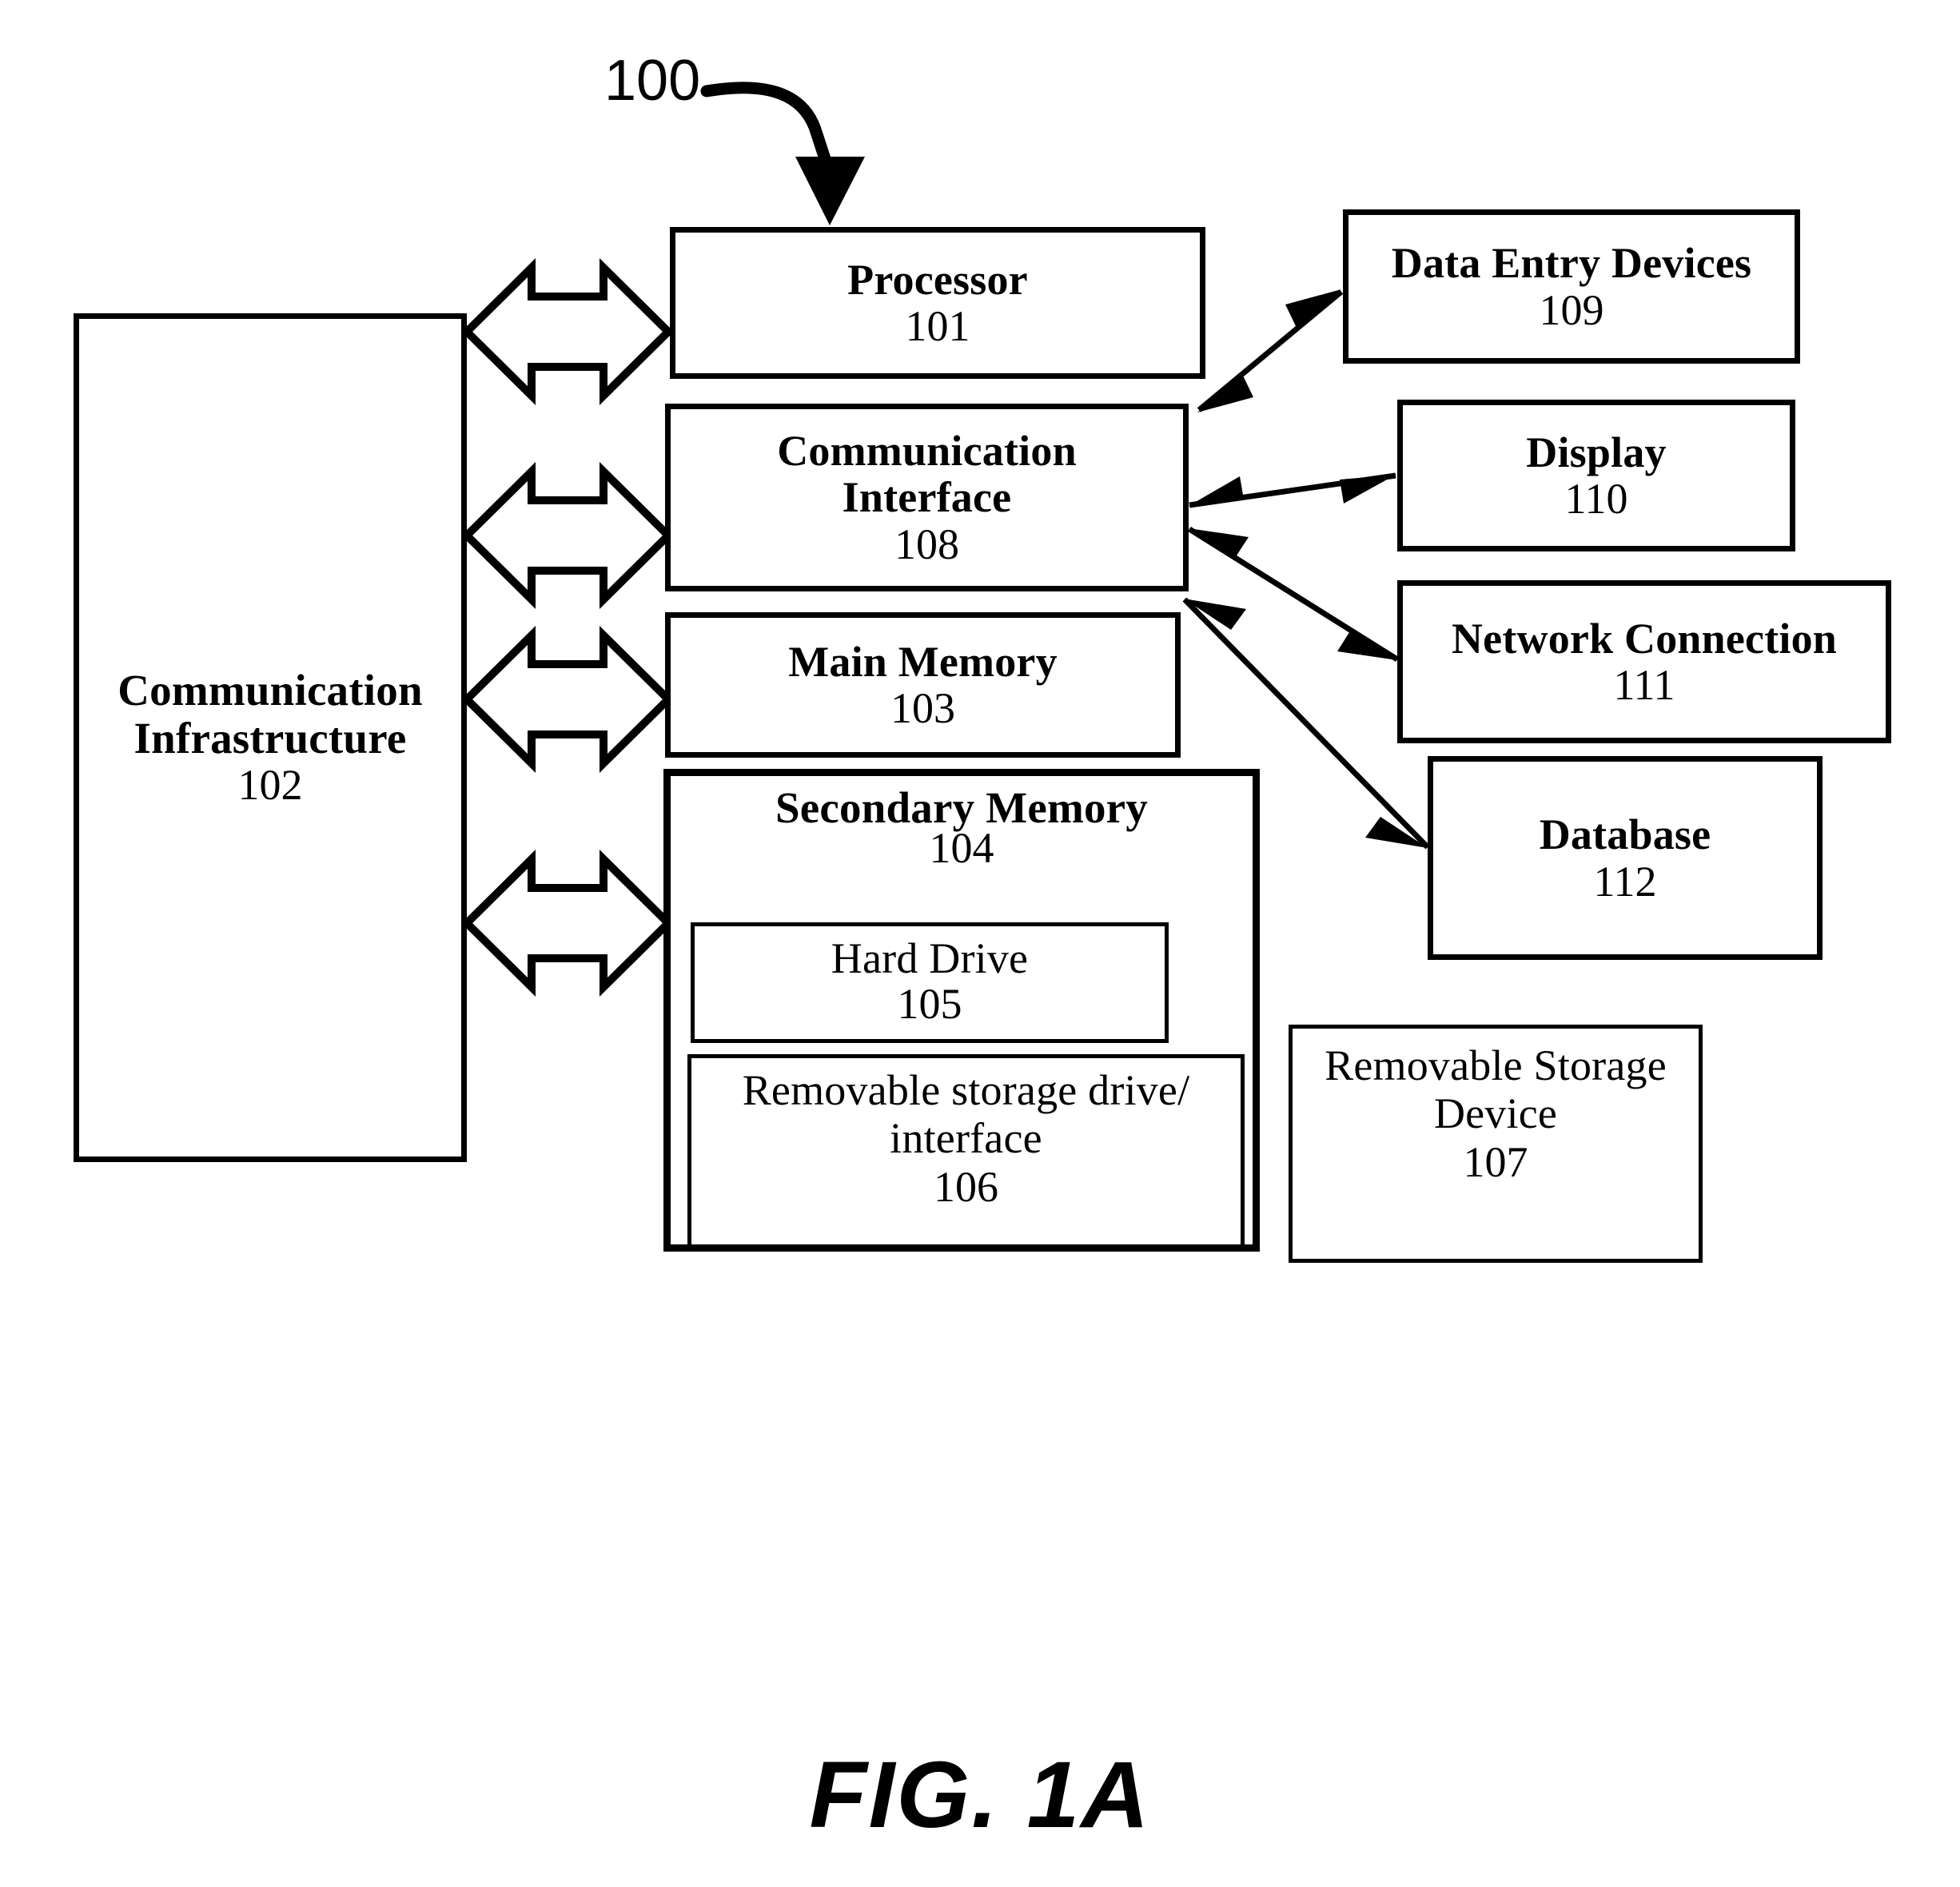  Describe the element at coordinates (1270, 350) in the screenshot. I see `link-arrow-data-entry-devices` at that location.